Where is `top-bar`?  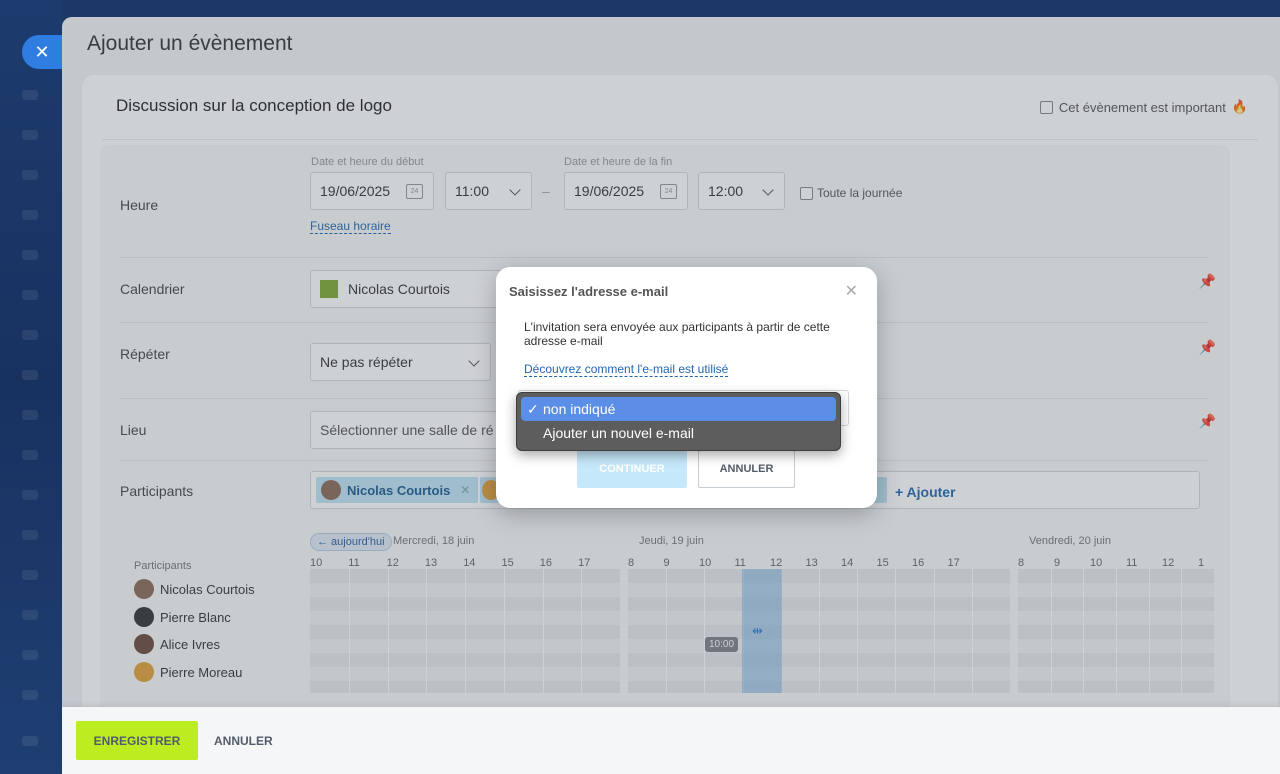 top-bar is located at coordinates (671, 8).